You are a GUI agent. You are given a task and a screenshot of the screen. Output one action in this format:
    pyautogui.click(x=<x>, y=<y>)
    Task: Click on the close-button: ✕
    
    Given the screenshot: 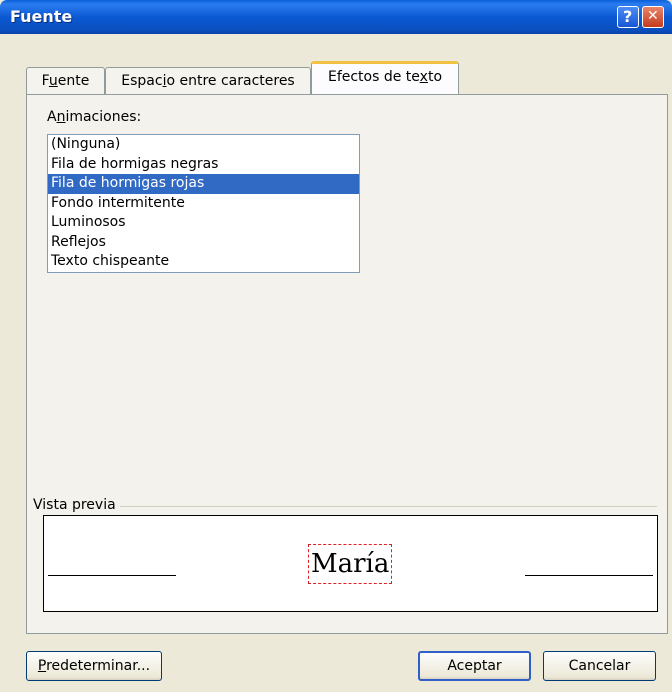 What is the action you would take?
    pyautogui.click(x=653, y=17)
    